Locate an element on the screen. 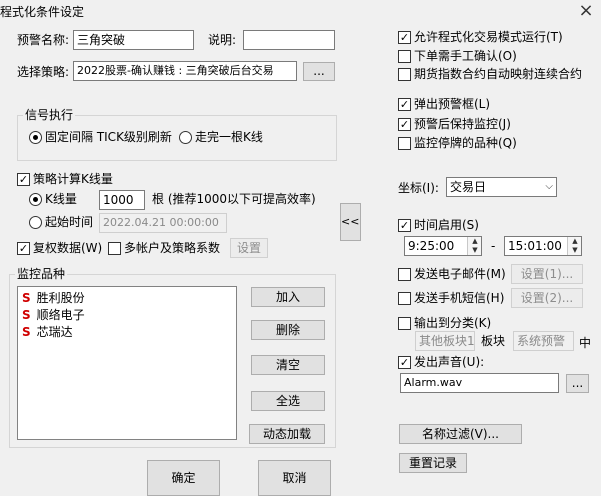  multi-account-checkbox is located at coordinates (114, 248).